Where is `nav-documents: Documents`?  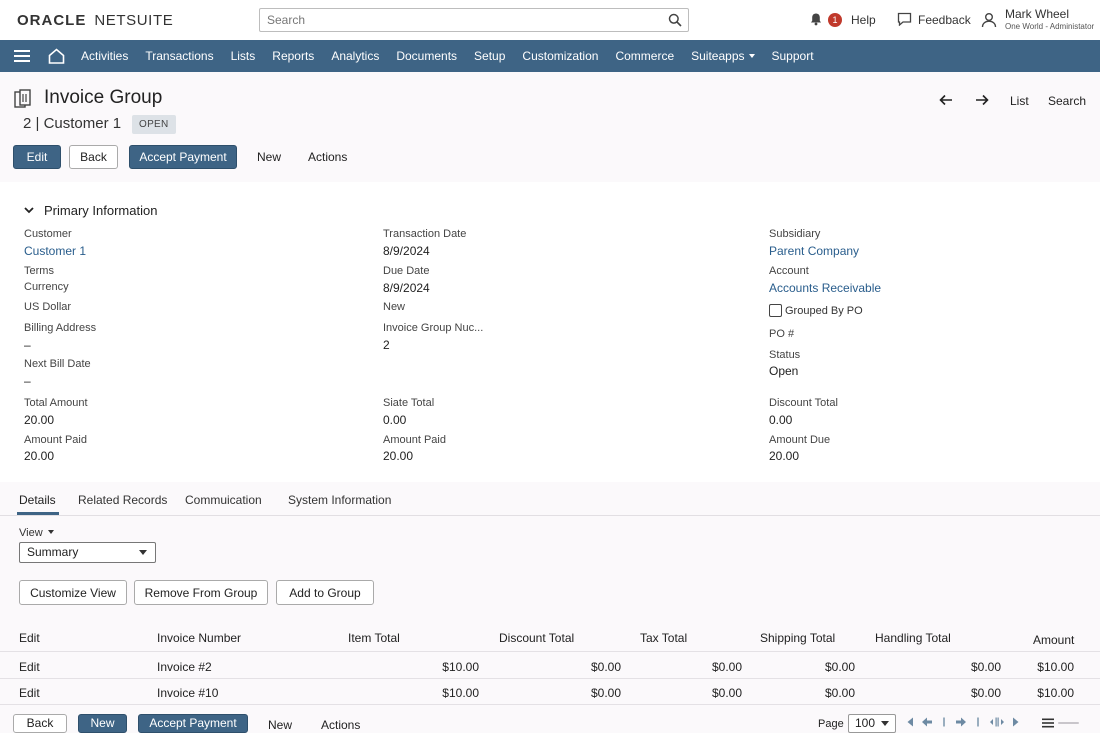
nav-documents: Documents is located at coordinates (426, 56).